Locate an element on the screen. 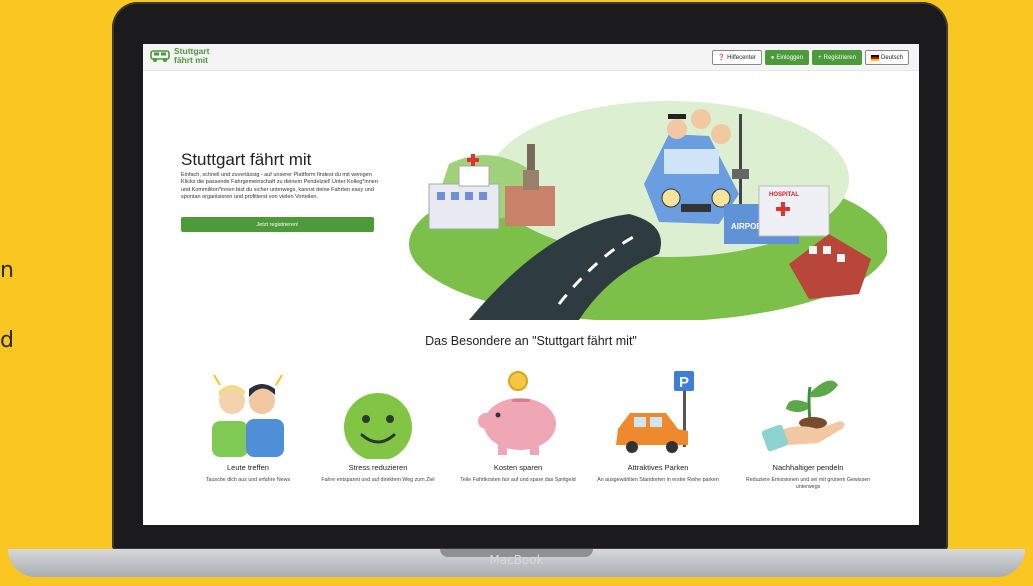  language-label: Deutsch is located at coordinates (891, 57).